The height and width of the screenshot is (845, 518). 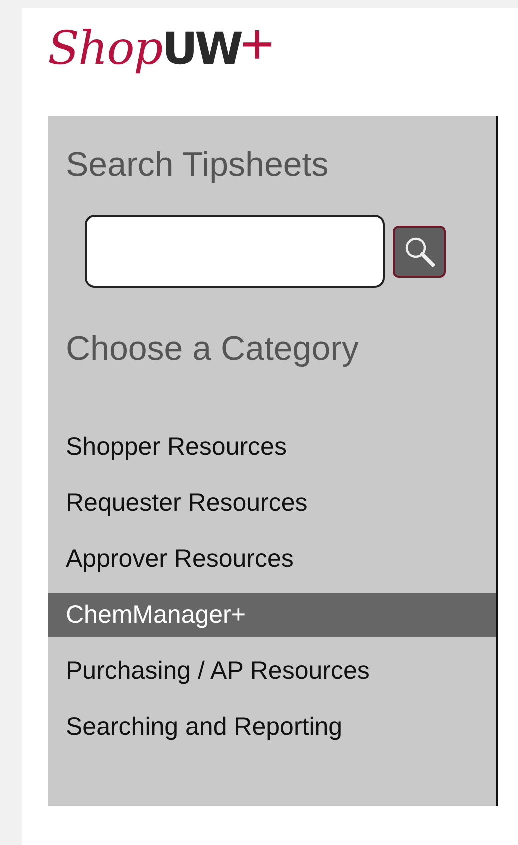 I want to click on category-item: Shopper Resources, so click(x=272, y=447).